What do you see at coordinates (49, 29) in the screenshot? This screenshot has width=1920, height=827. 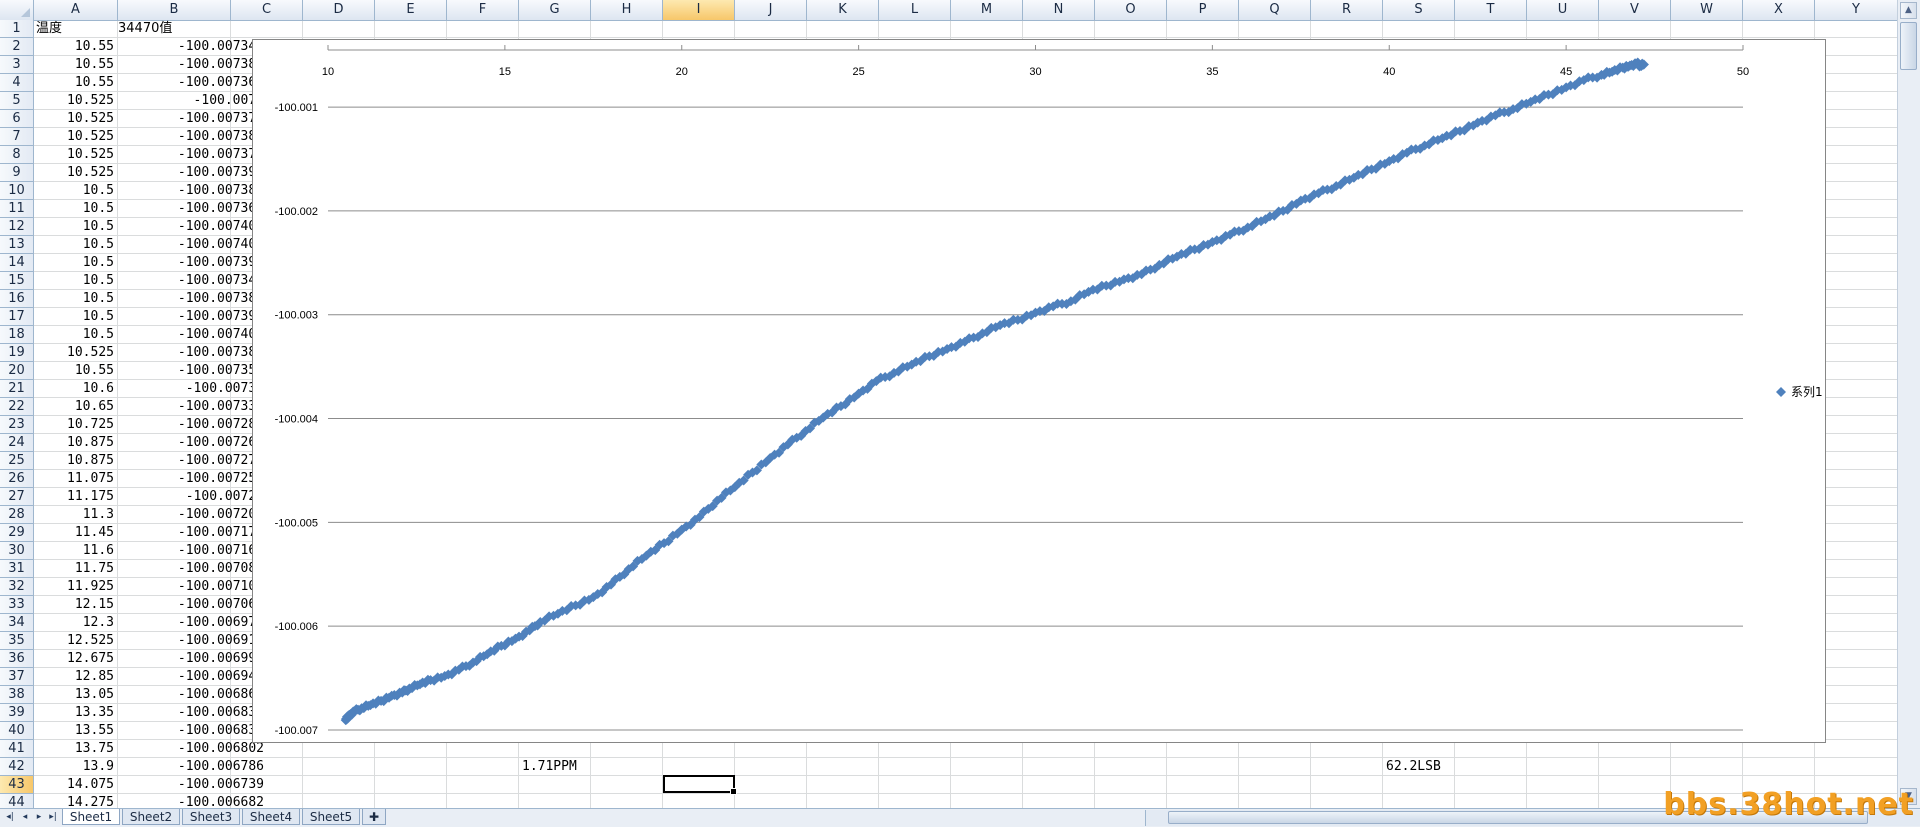 I see `cell-a1: 温度` at bounding box center [49, 29].